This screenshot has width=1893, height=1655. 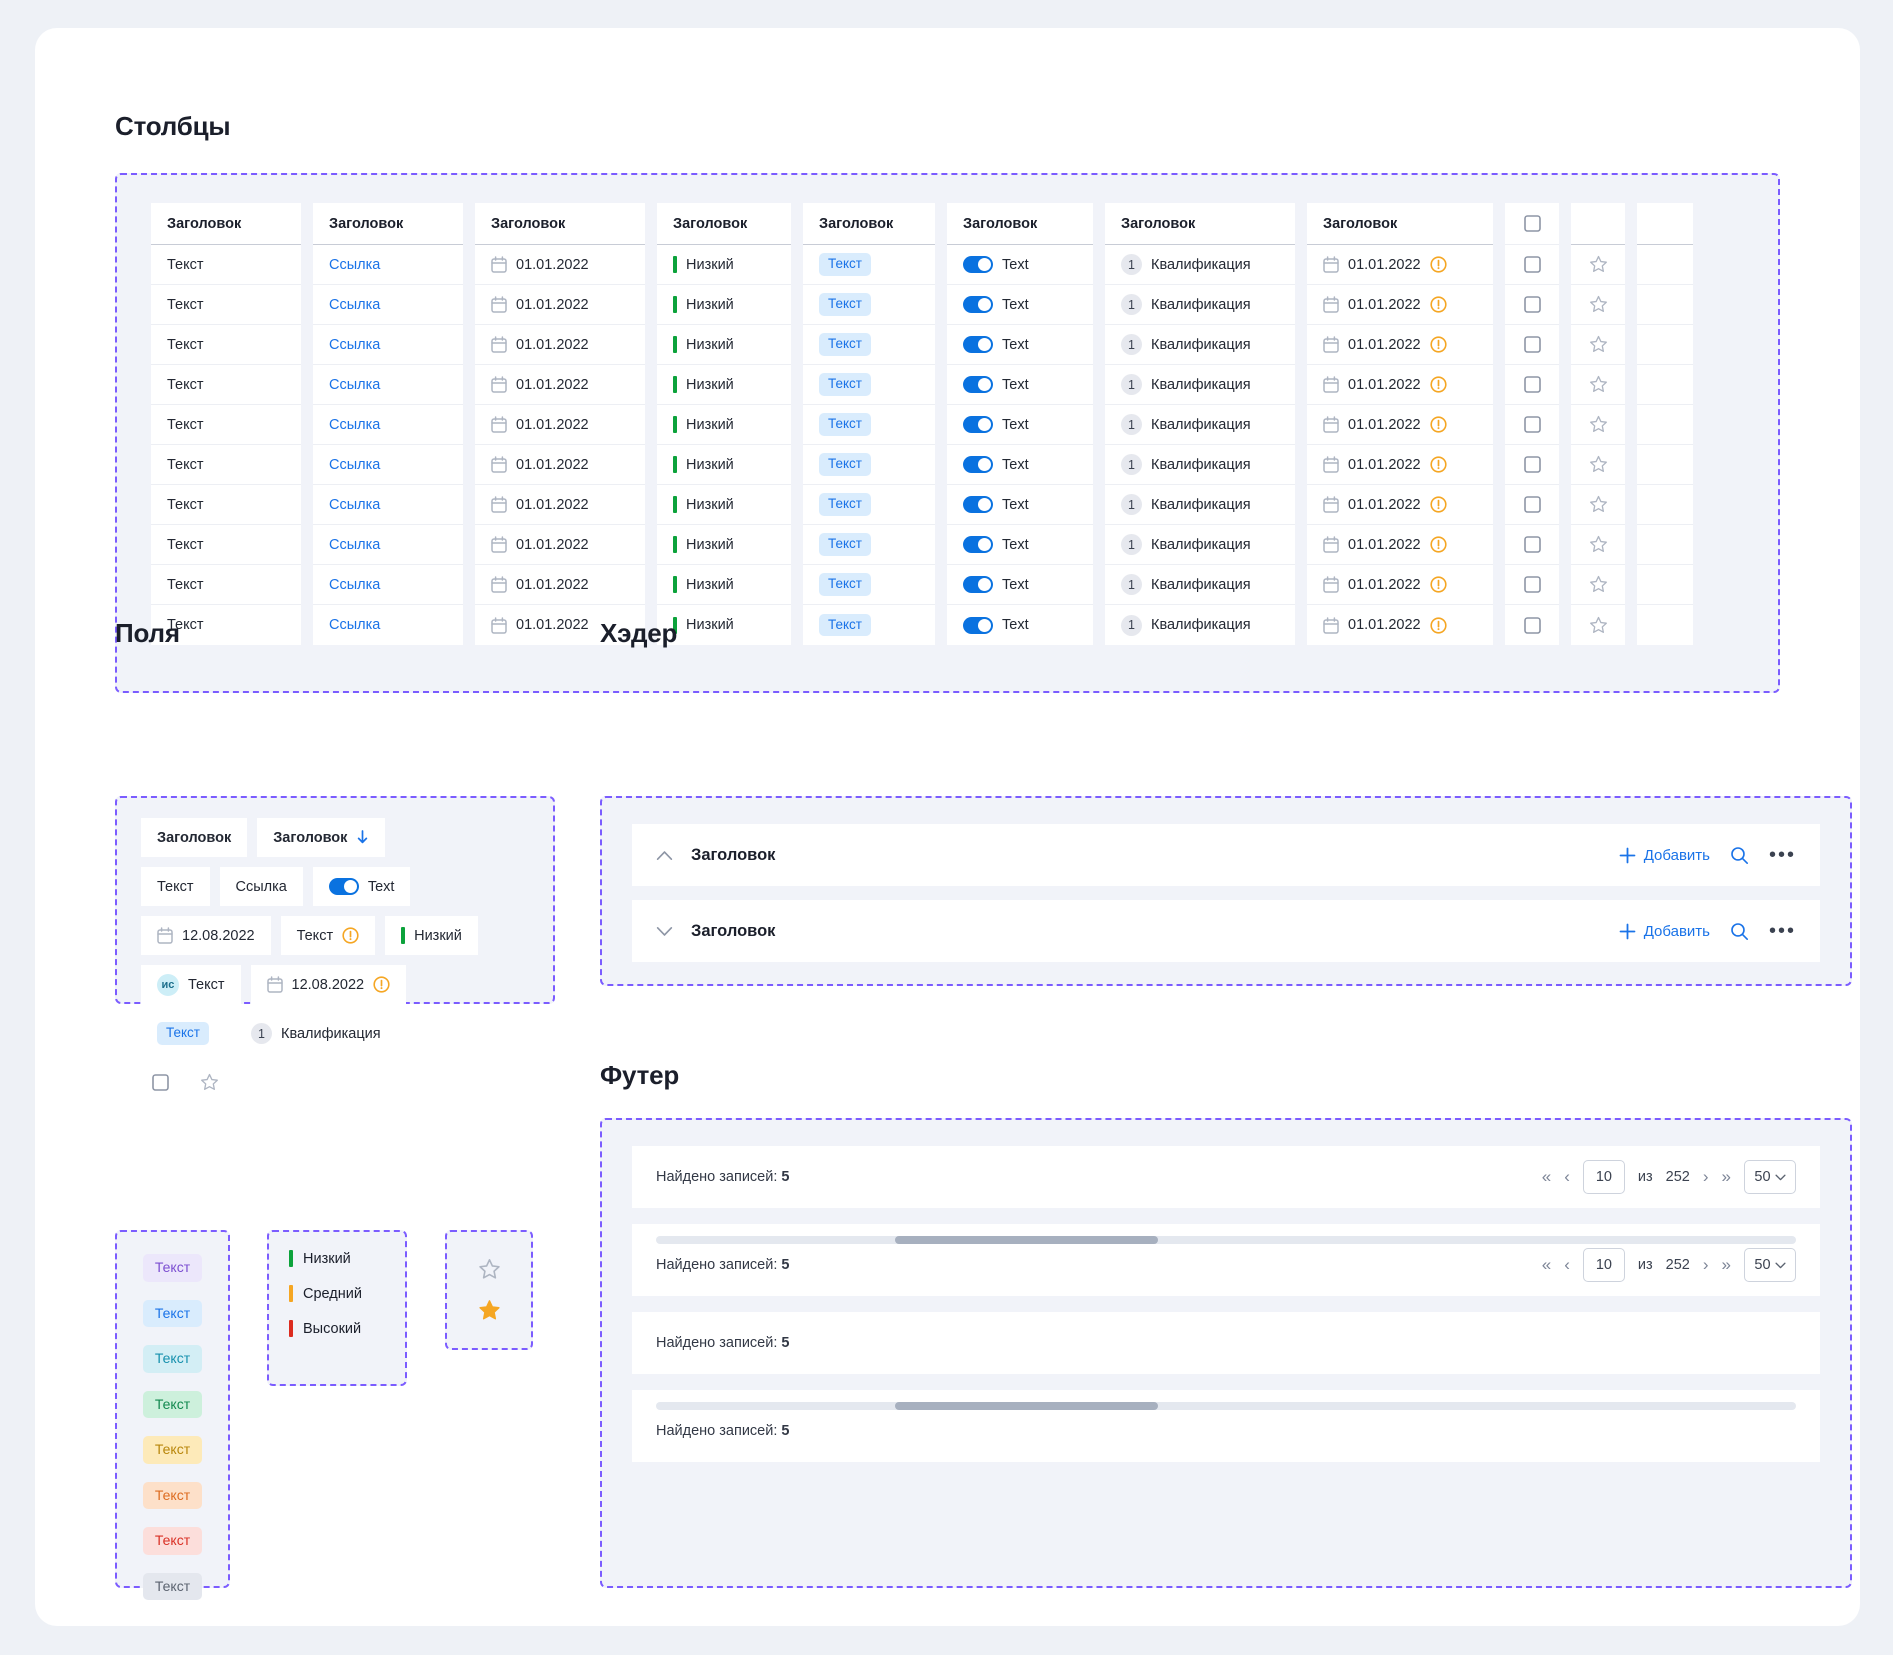 What do you see at coordinates (361, 886) in the screenshot?
I see `field-toggle: Text` at bounding box center [361, 886].